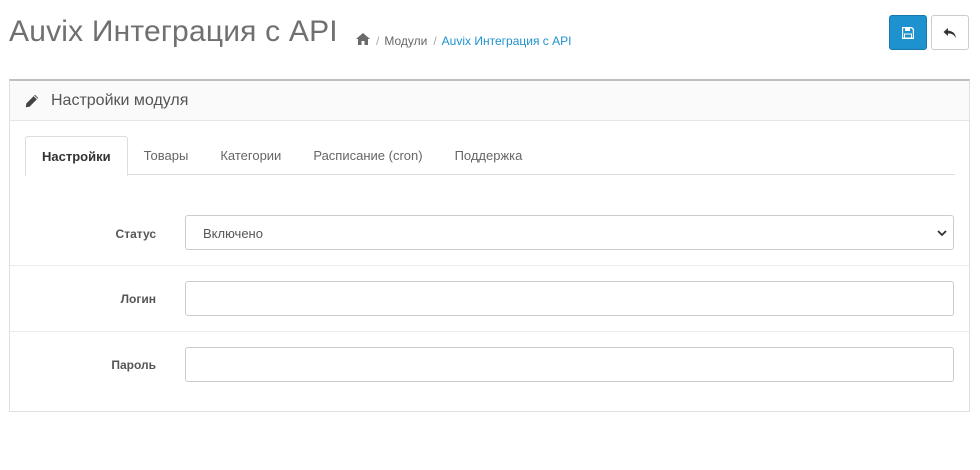  Describe the element at coordinates (120, 100) in the screenshot. I see `panel-title: Настройки модуля` at that location.